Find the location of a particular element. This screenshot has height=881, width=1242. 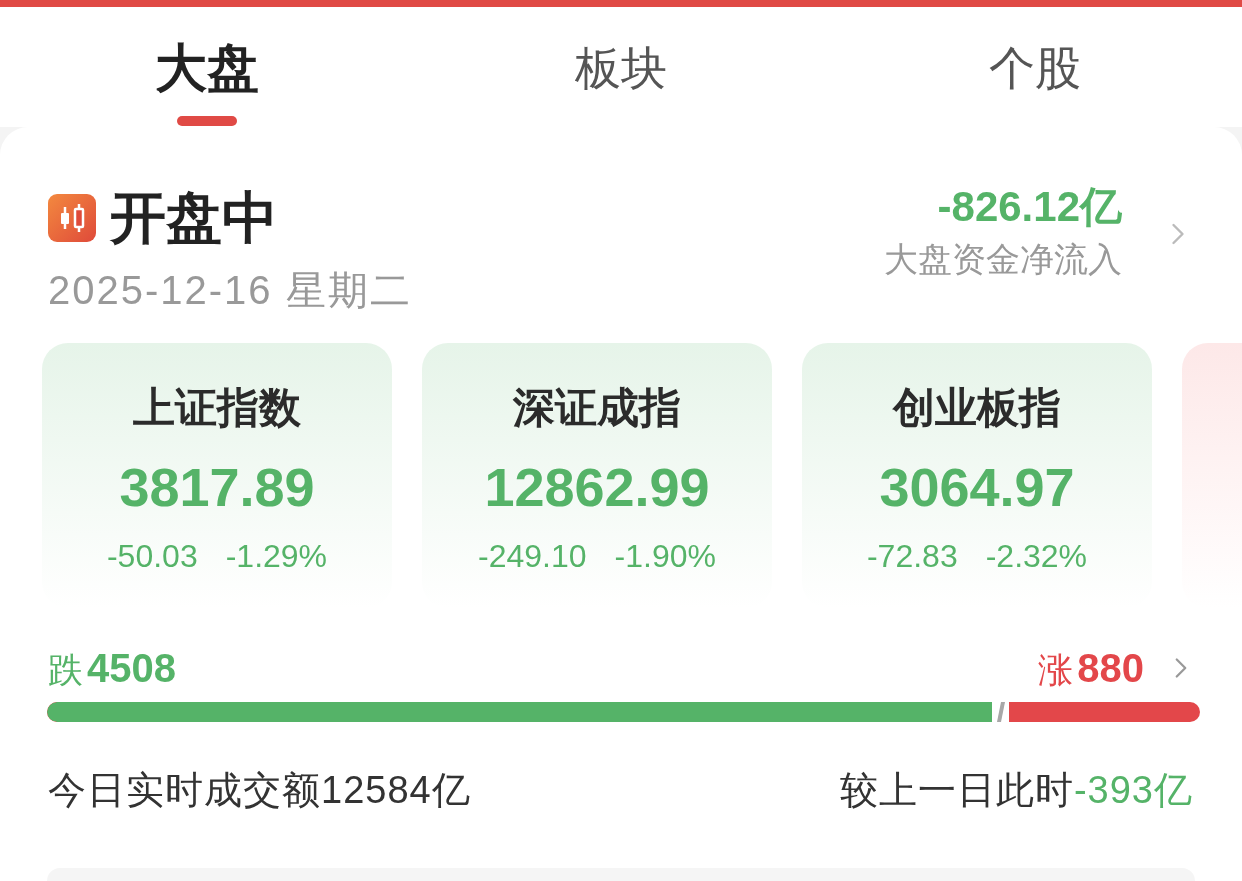

market-date: 2025-12-16 星期二 is located at coordinates (230, 290).